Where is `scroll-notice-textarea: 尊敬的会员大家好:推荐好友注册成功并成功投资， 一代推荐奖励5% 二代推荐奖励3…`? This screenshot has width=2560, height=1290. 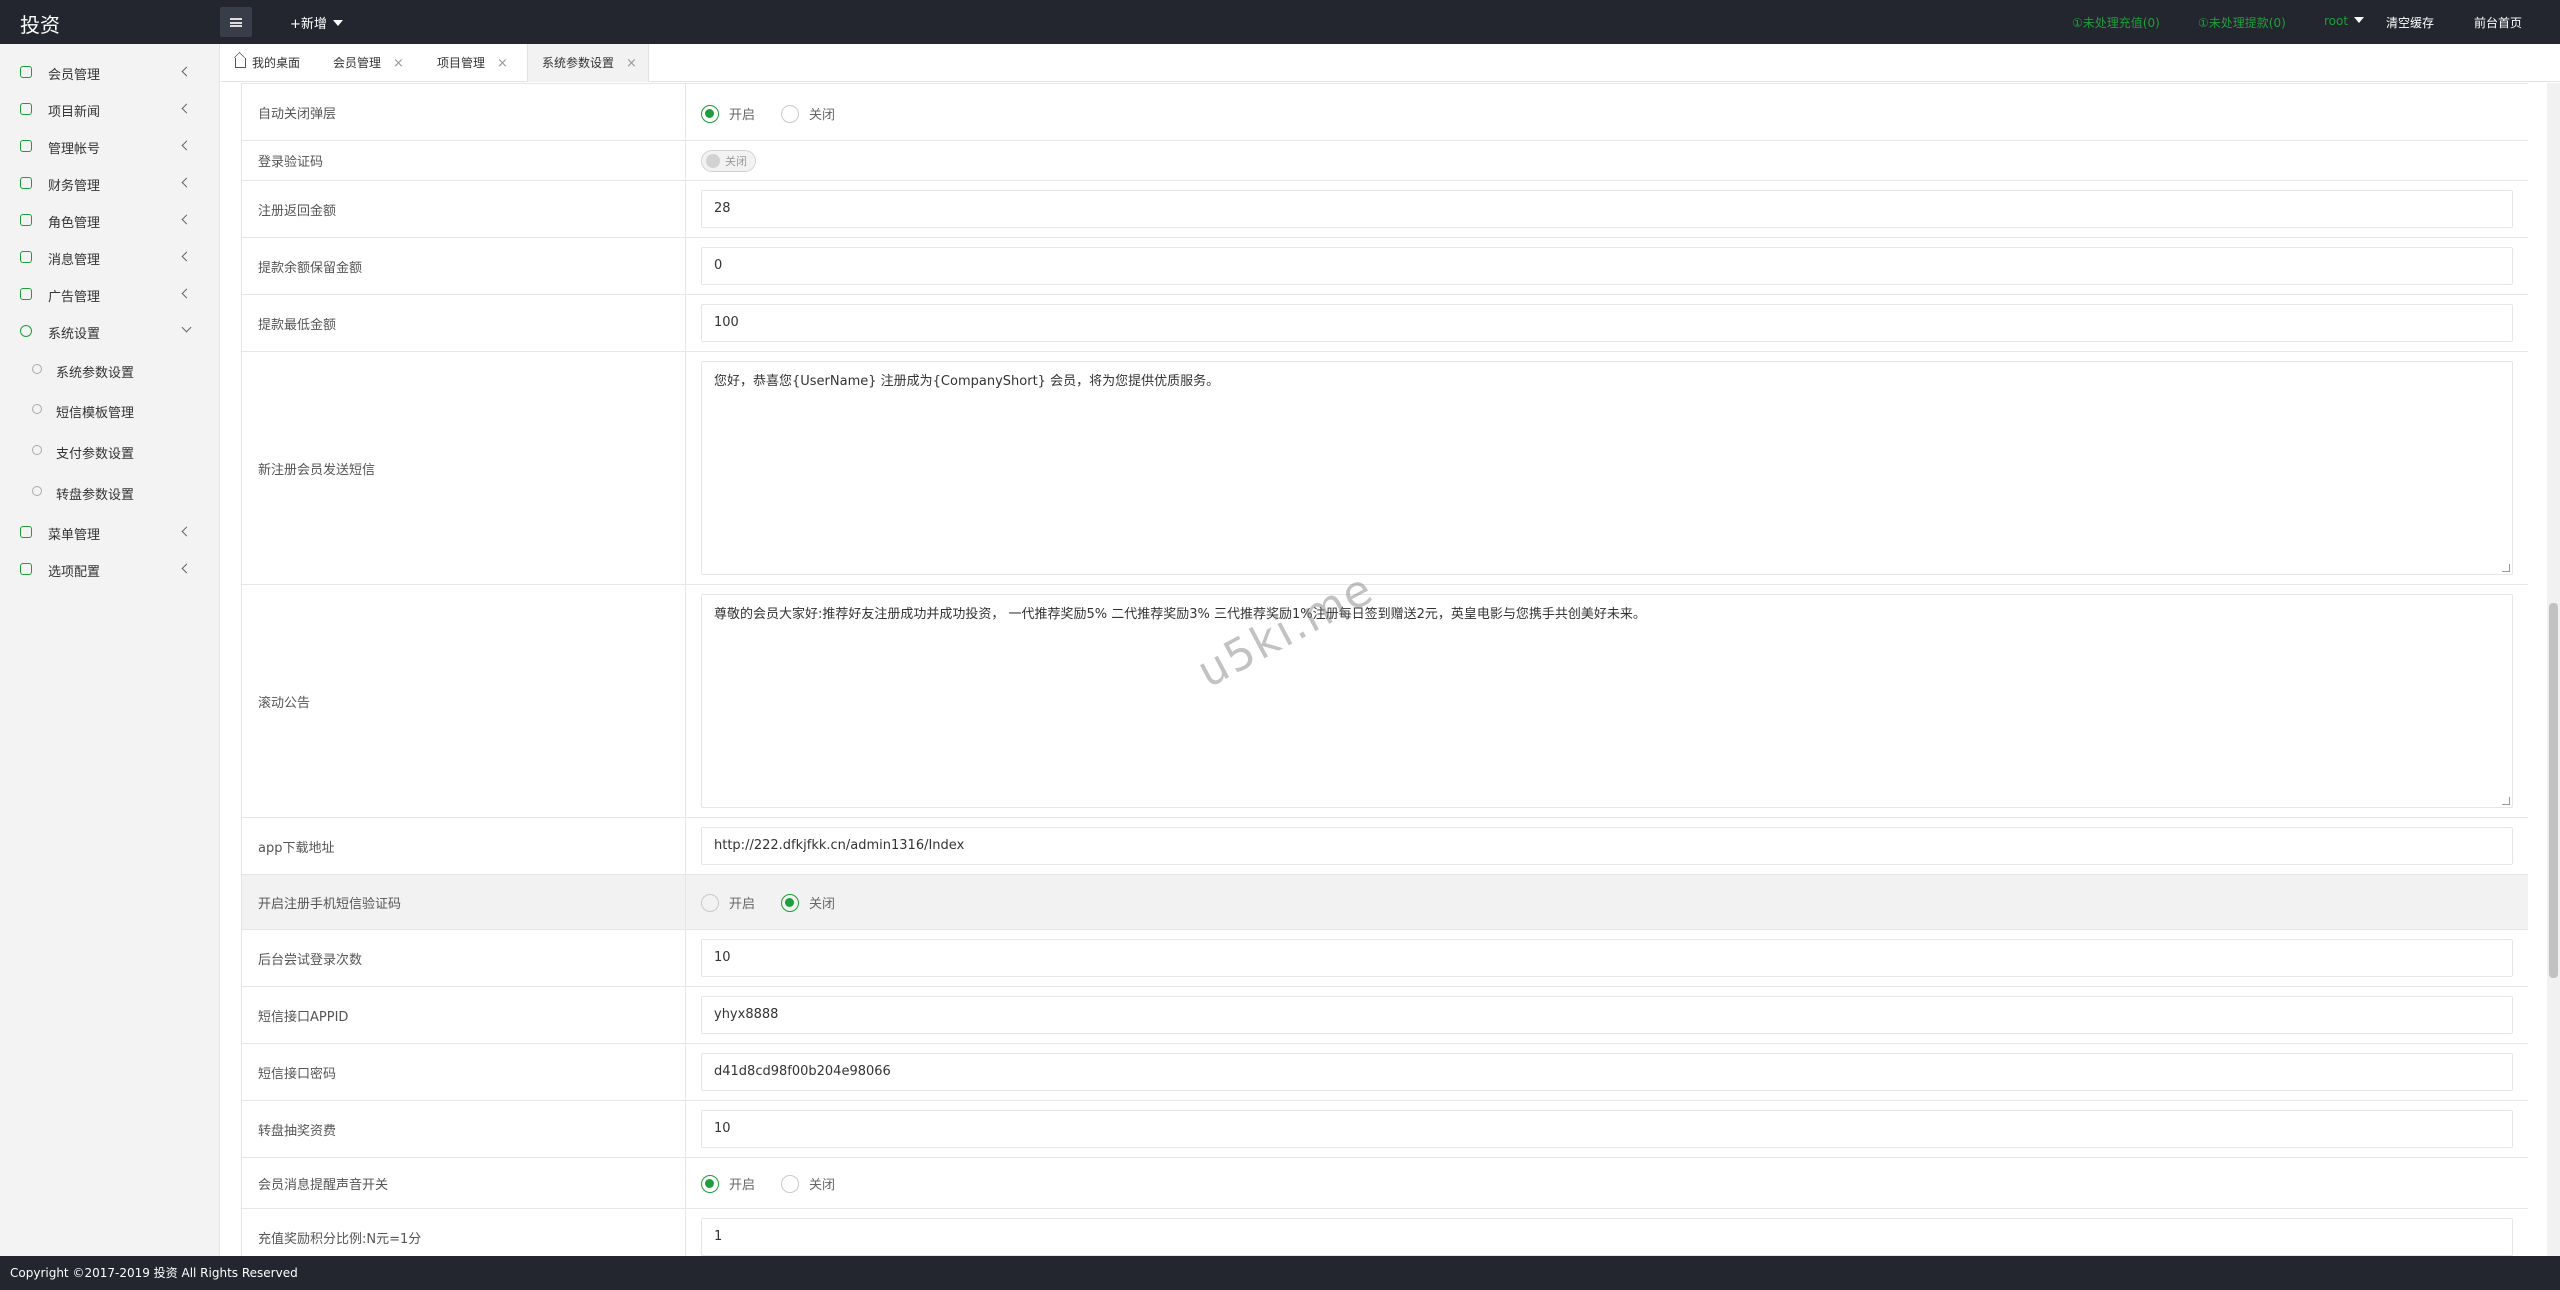
scroll-notice-textarea: 尊敬的会员大家好:推荐好友注册成功并成功投资， 一代推荐奖励5% 二代推荐奖励3… is located at coordinates (1607, 701).